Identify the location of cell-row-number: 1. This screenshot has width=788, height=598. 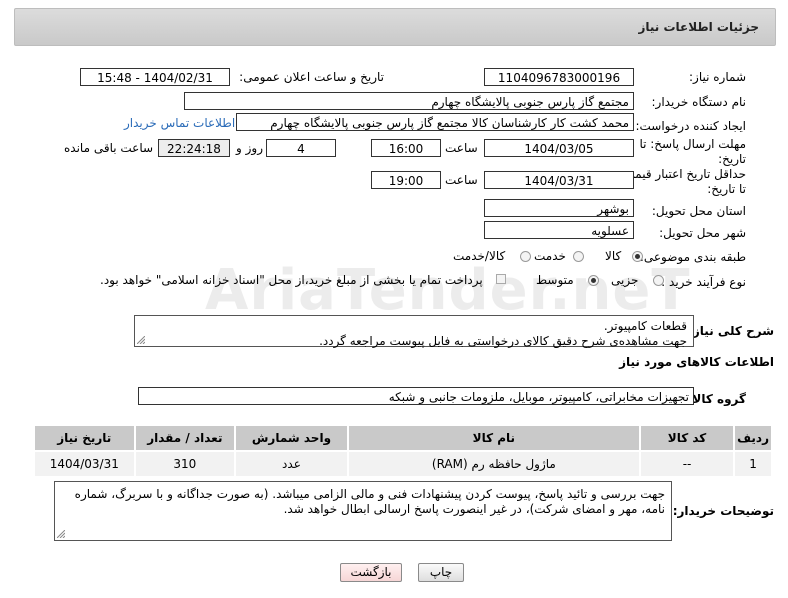
(753, 464).